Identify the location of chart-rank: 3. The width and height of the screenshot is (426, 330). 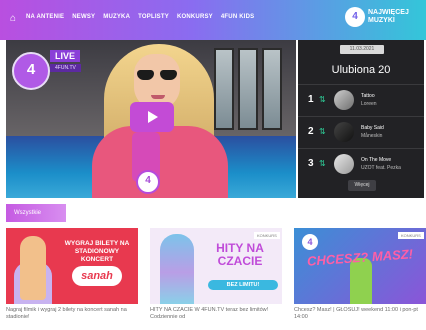
(311, 163).